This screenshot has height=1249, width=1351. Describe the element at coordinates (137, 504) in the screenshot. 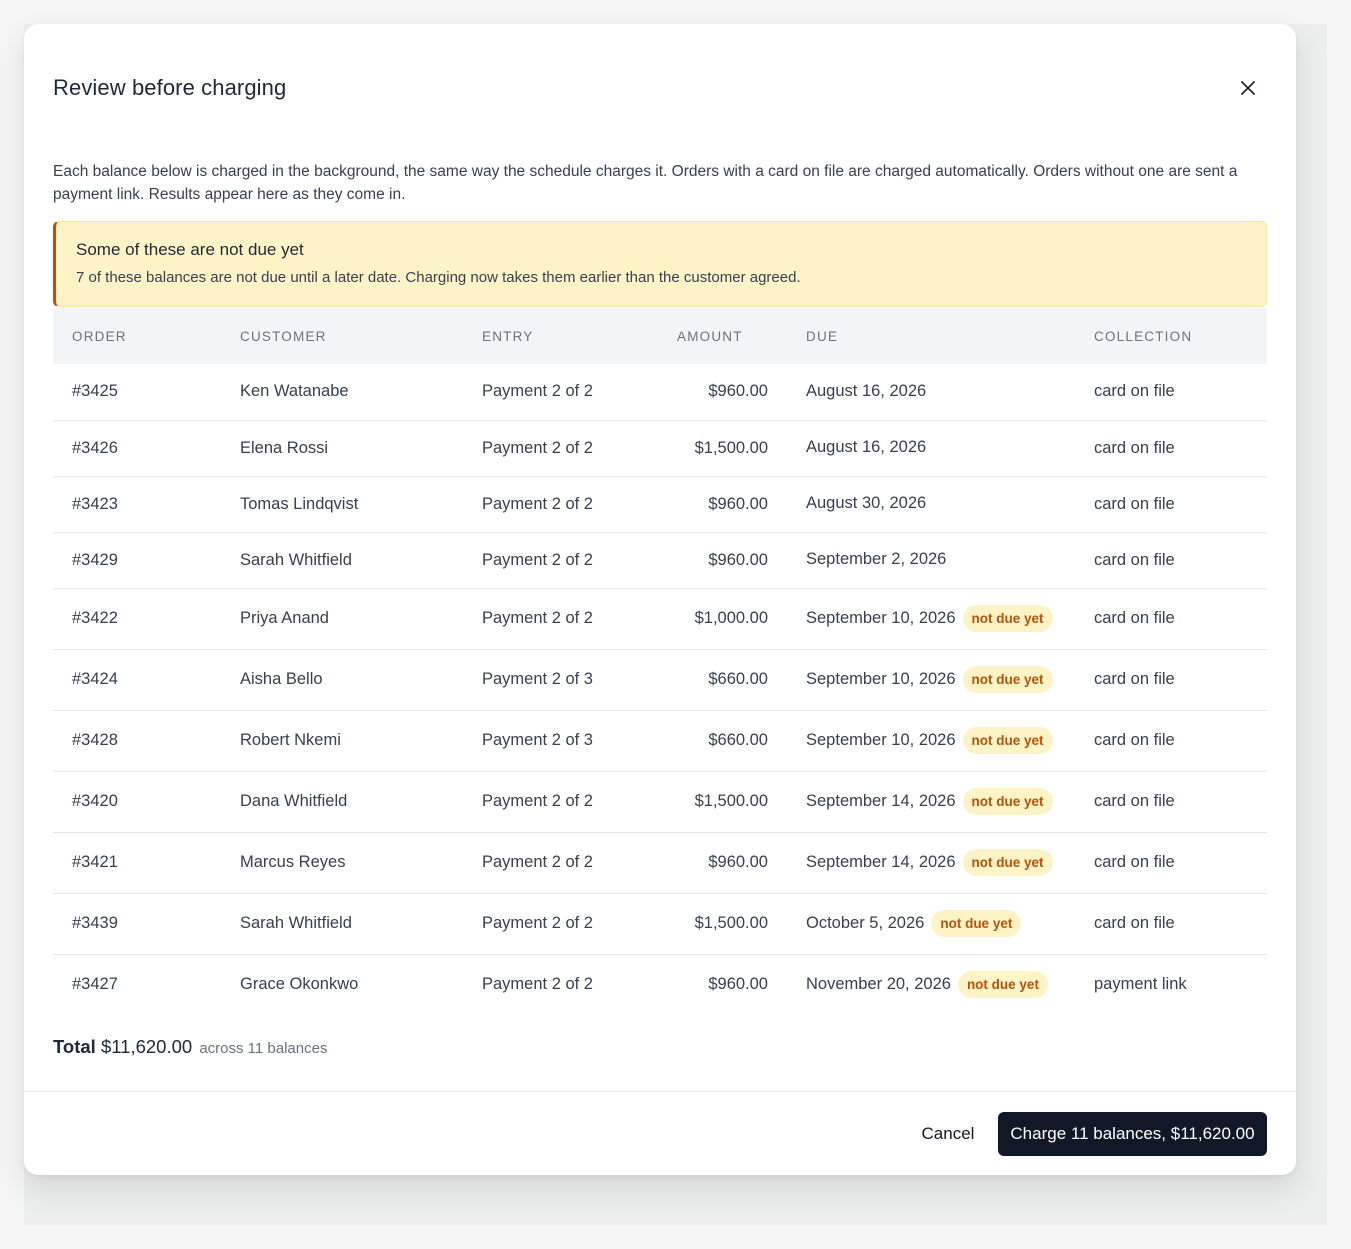

I see `order-cell: #3423` at that location.